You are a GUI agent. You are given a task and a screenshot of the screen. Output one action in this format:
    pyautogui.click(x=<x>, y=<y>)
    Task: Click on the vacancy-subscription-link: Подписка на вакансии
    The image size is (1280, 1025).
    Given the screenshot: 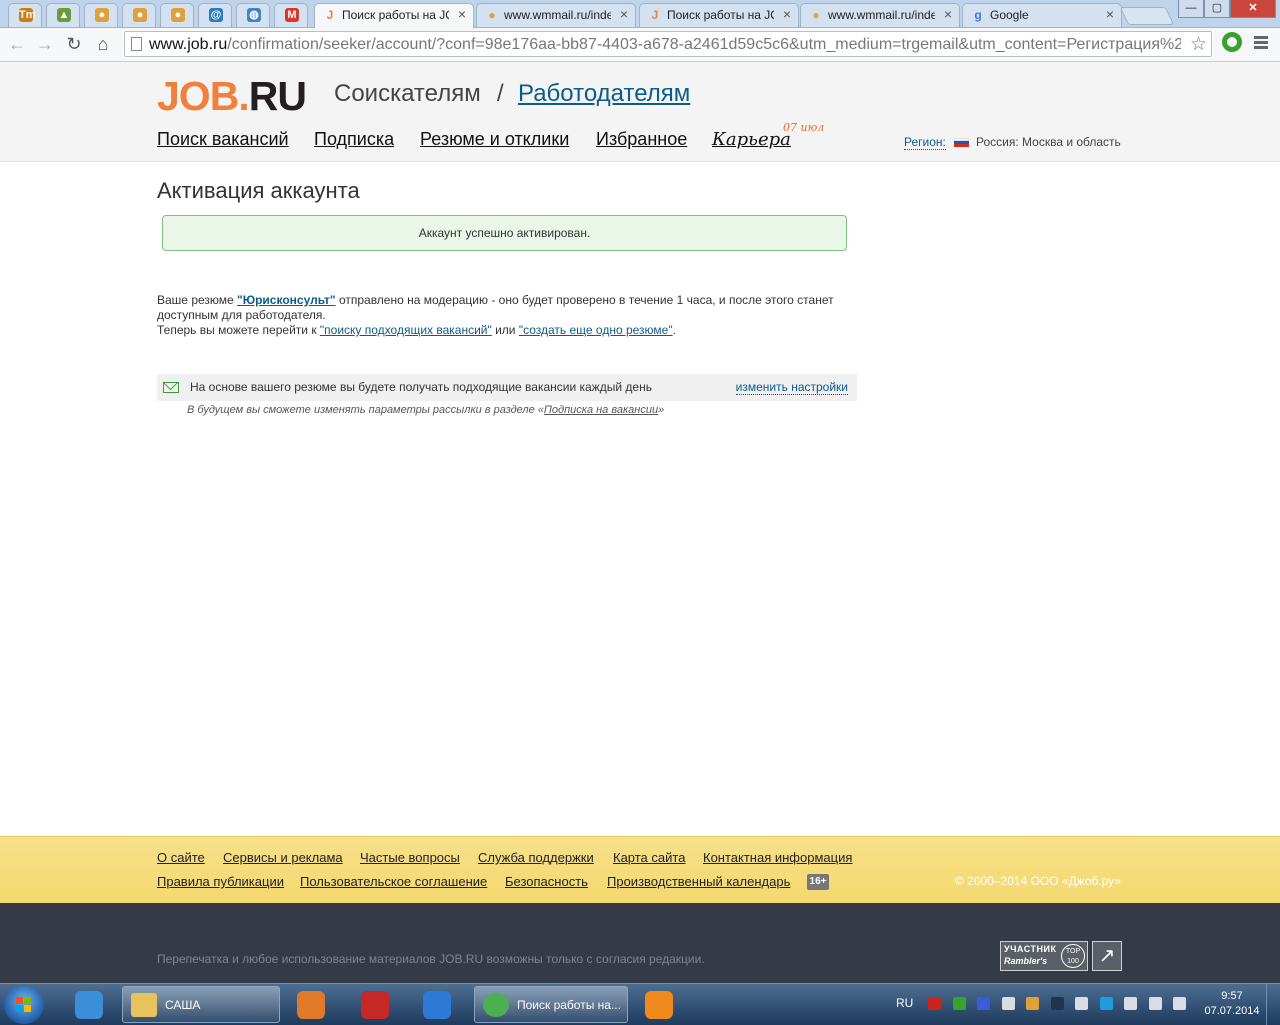 What is the action you would take?
    pyautogui.click(x=601, y=410)
    